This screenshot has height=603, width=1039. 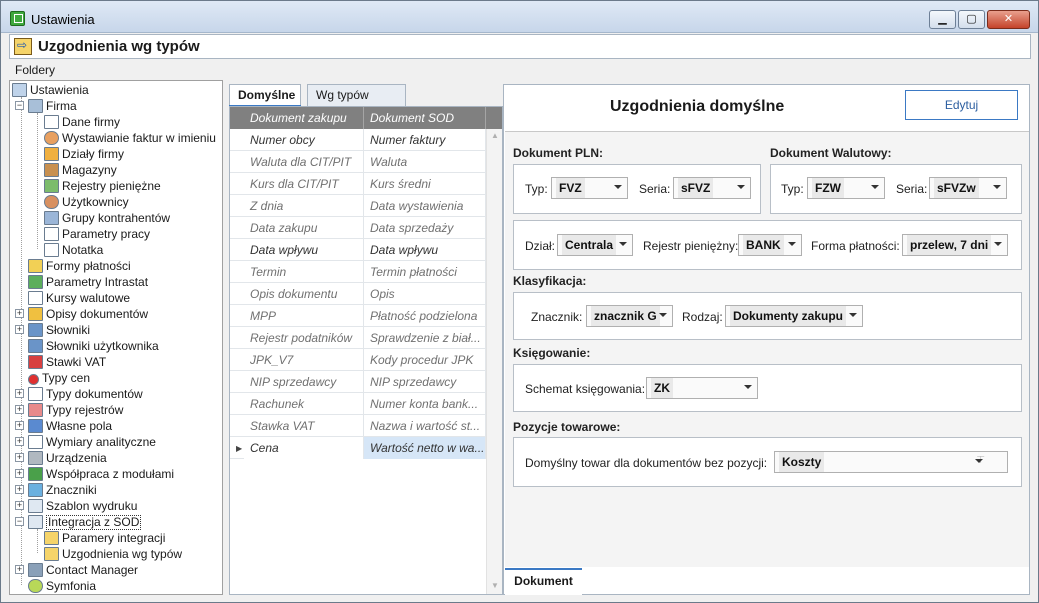 I want to click on table-row: JPK_V7 Kody procedur JPK, so click(x=358, y=360).